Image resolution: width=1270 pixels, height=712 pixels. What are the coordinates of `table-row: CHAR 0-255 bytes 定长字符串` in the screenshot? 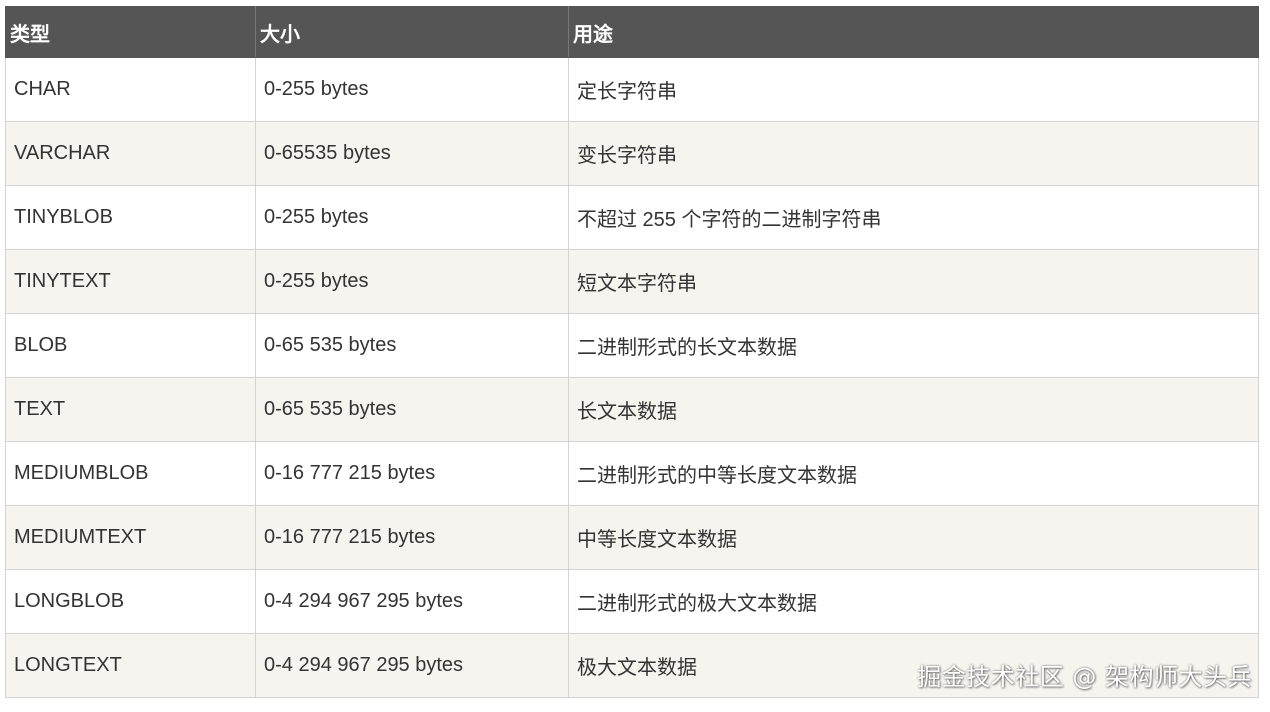 It's located at (632, 89).